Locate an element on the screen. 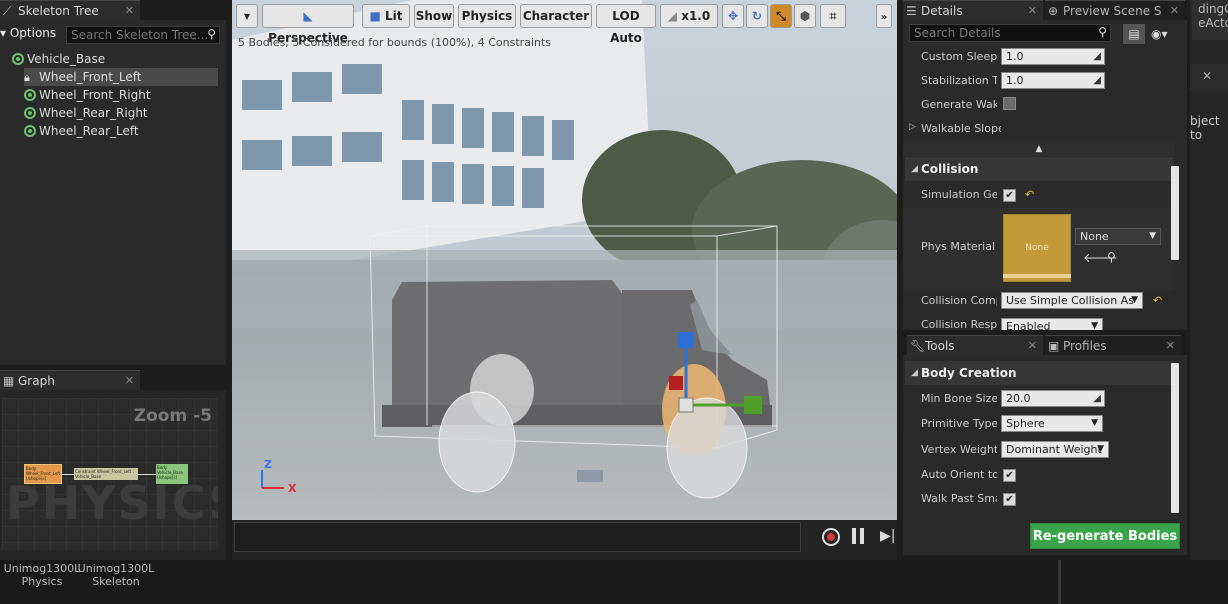 The width and height of the screenshot is (1228, 604). record-button is located at coordinates (831, 537).